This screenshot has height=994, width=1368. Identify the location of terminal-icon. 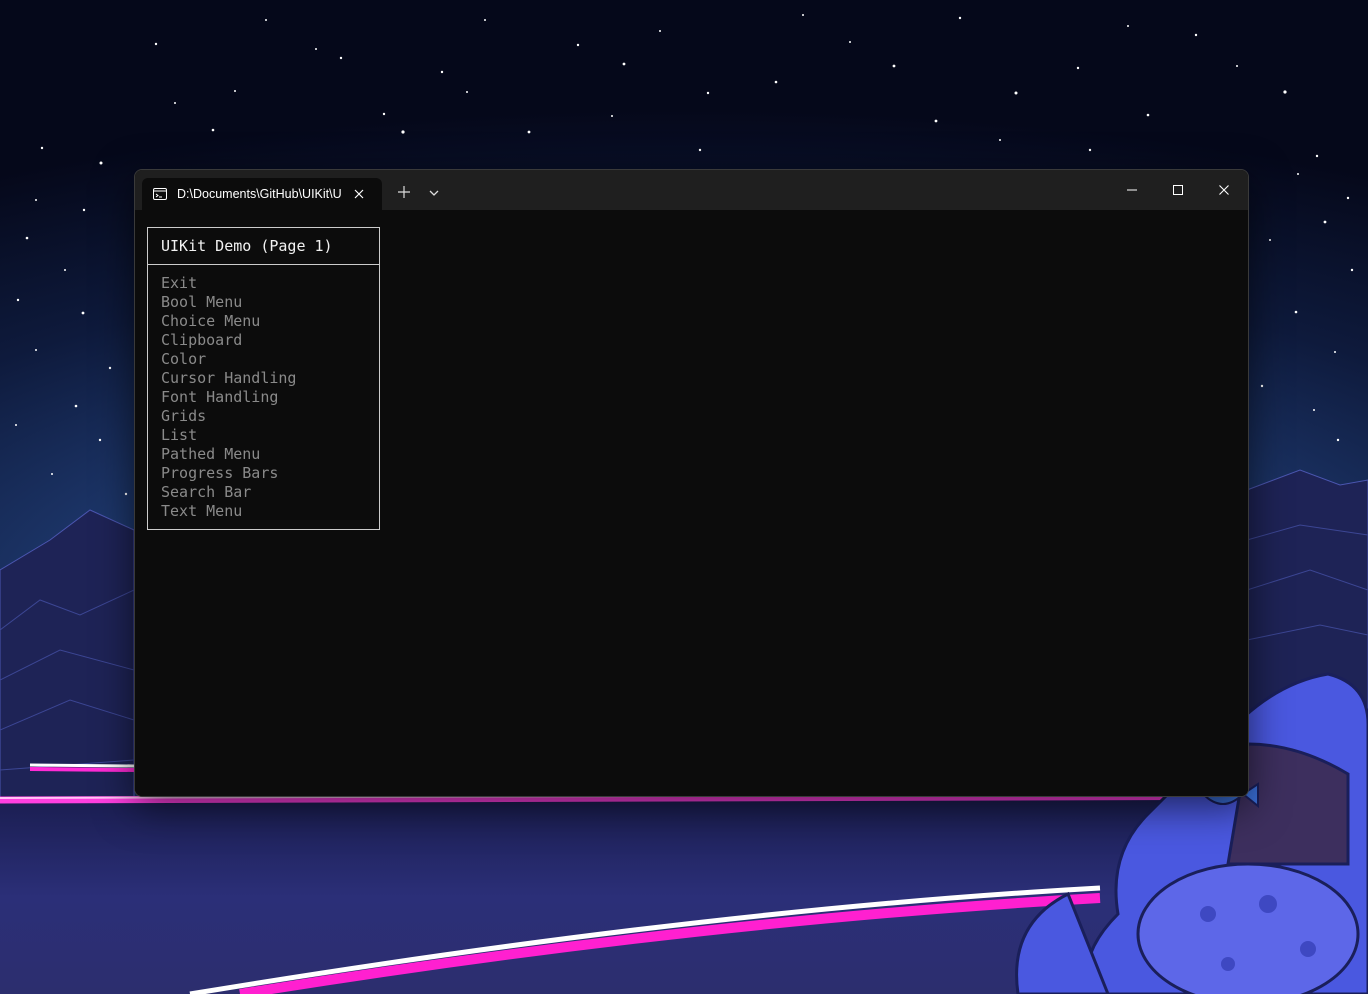
(160, 194).